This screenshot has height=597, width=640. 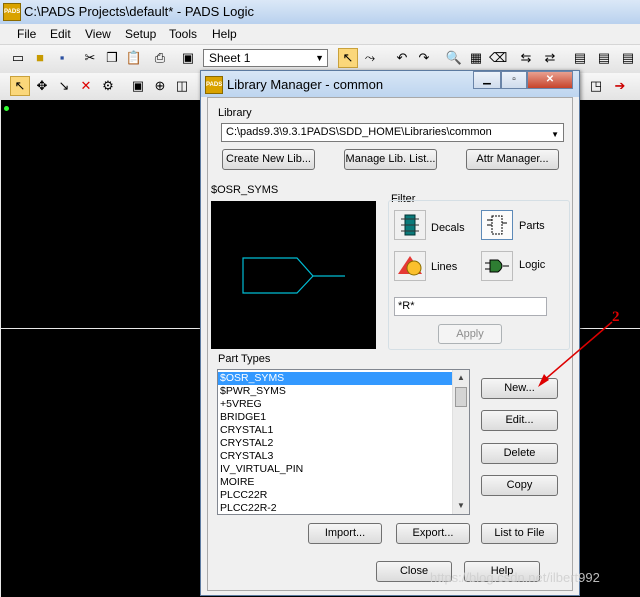 I want to click on delete-icon: ✕, so click(x=86, y=86).